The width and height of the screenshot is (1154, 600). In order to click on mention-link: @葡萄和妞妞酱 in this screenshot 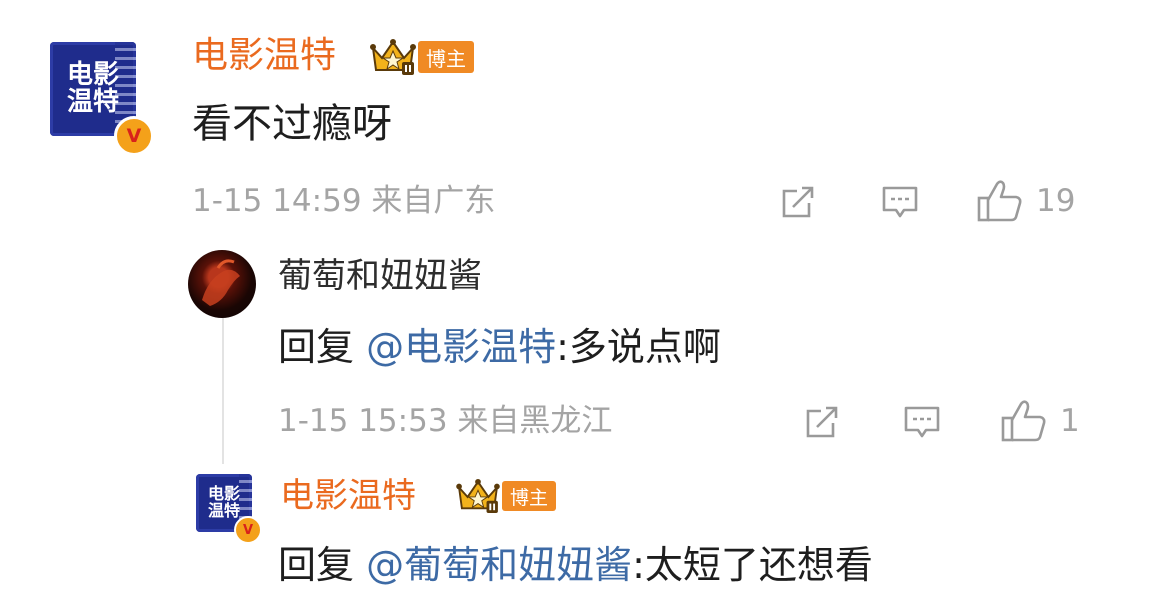, I will do `click(499, 565)`.